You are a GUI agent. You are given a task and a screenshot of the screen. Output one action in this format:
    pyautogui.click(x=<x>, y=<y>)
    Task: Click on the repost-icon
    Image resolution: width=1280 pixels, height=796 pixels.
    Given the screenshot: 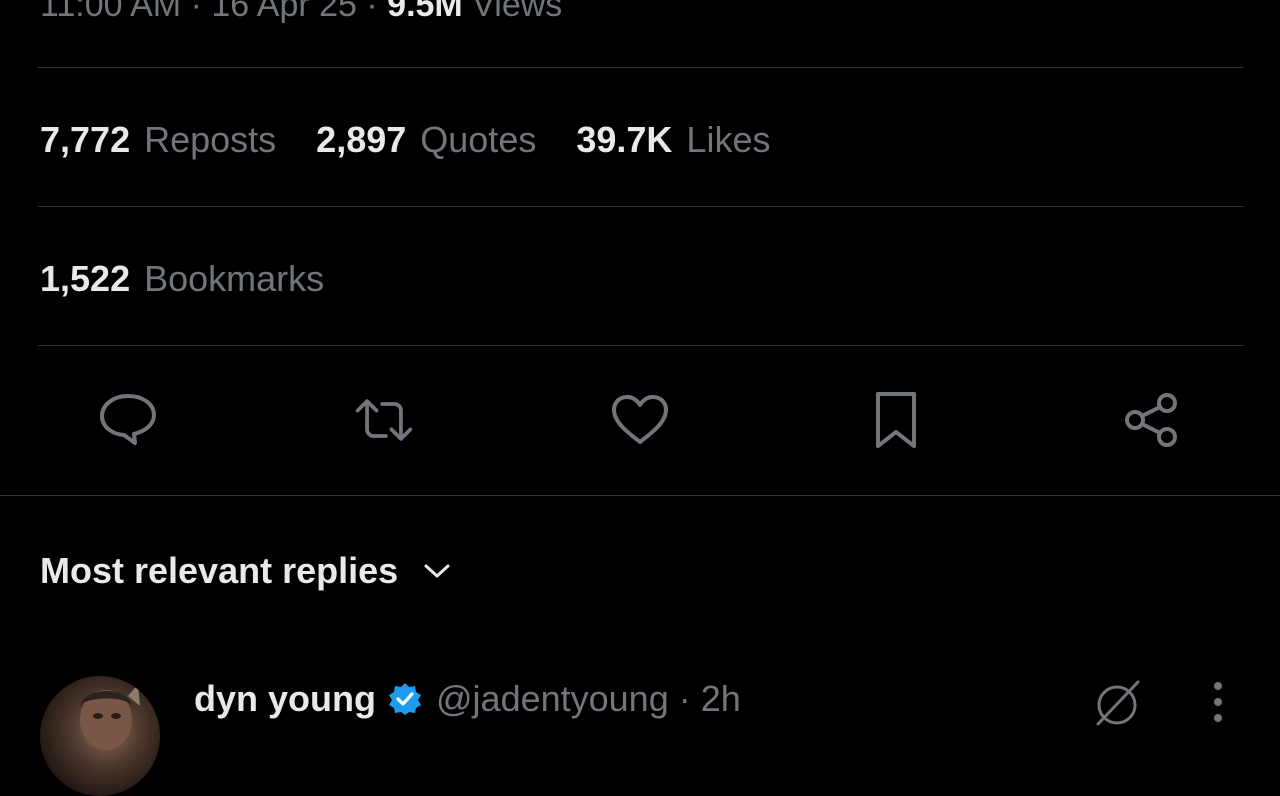 What is the action you would take?
    pyautogui.click(x=384, y=420)
    